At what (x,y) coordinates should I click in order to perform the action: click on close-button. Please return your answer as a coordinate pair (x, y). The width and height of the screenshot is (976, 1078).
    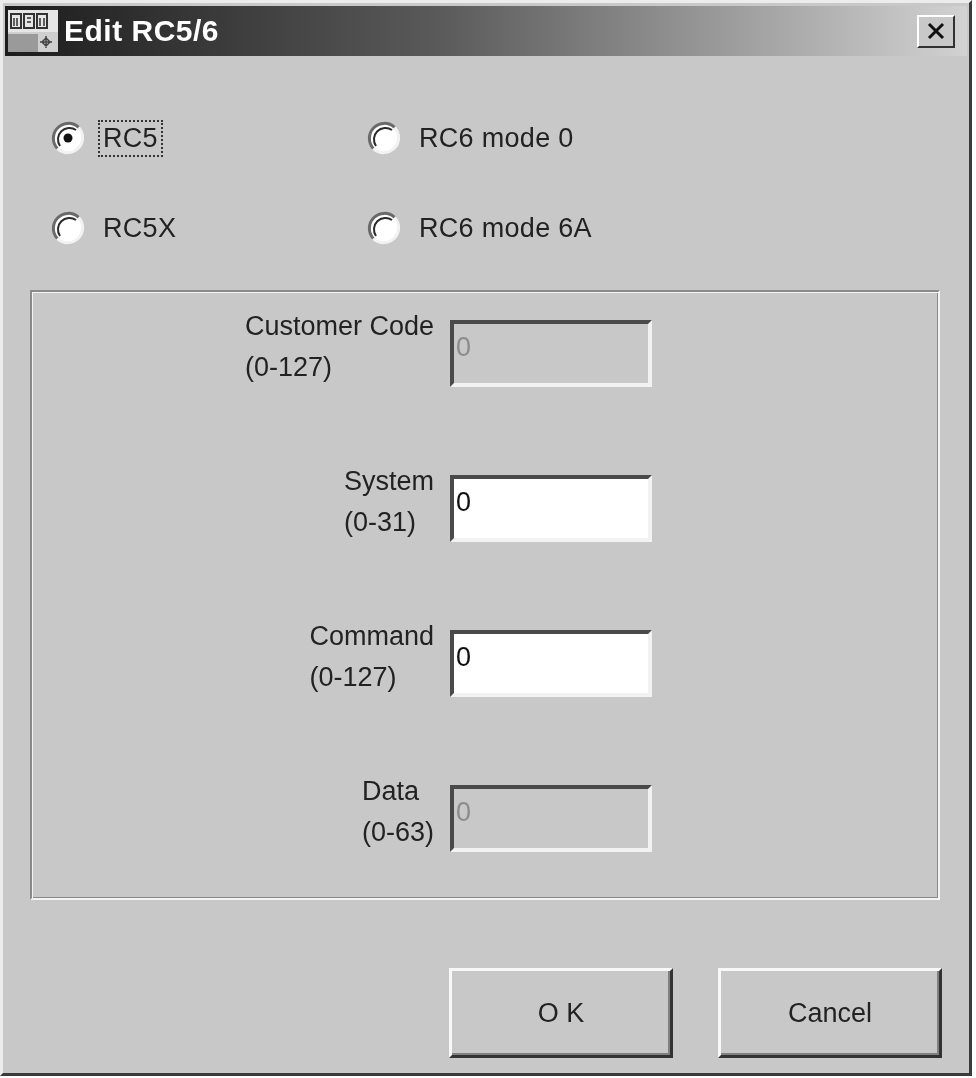
    Looking at the image, I should click on (936, 31).